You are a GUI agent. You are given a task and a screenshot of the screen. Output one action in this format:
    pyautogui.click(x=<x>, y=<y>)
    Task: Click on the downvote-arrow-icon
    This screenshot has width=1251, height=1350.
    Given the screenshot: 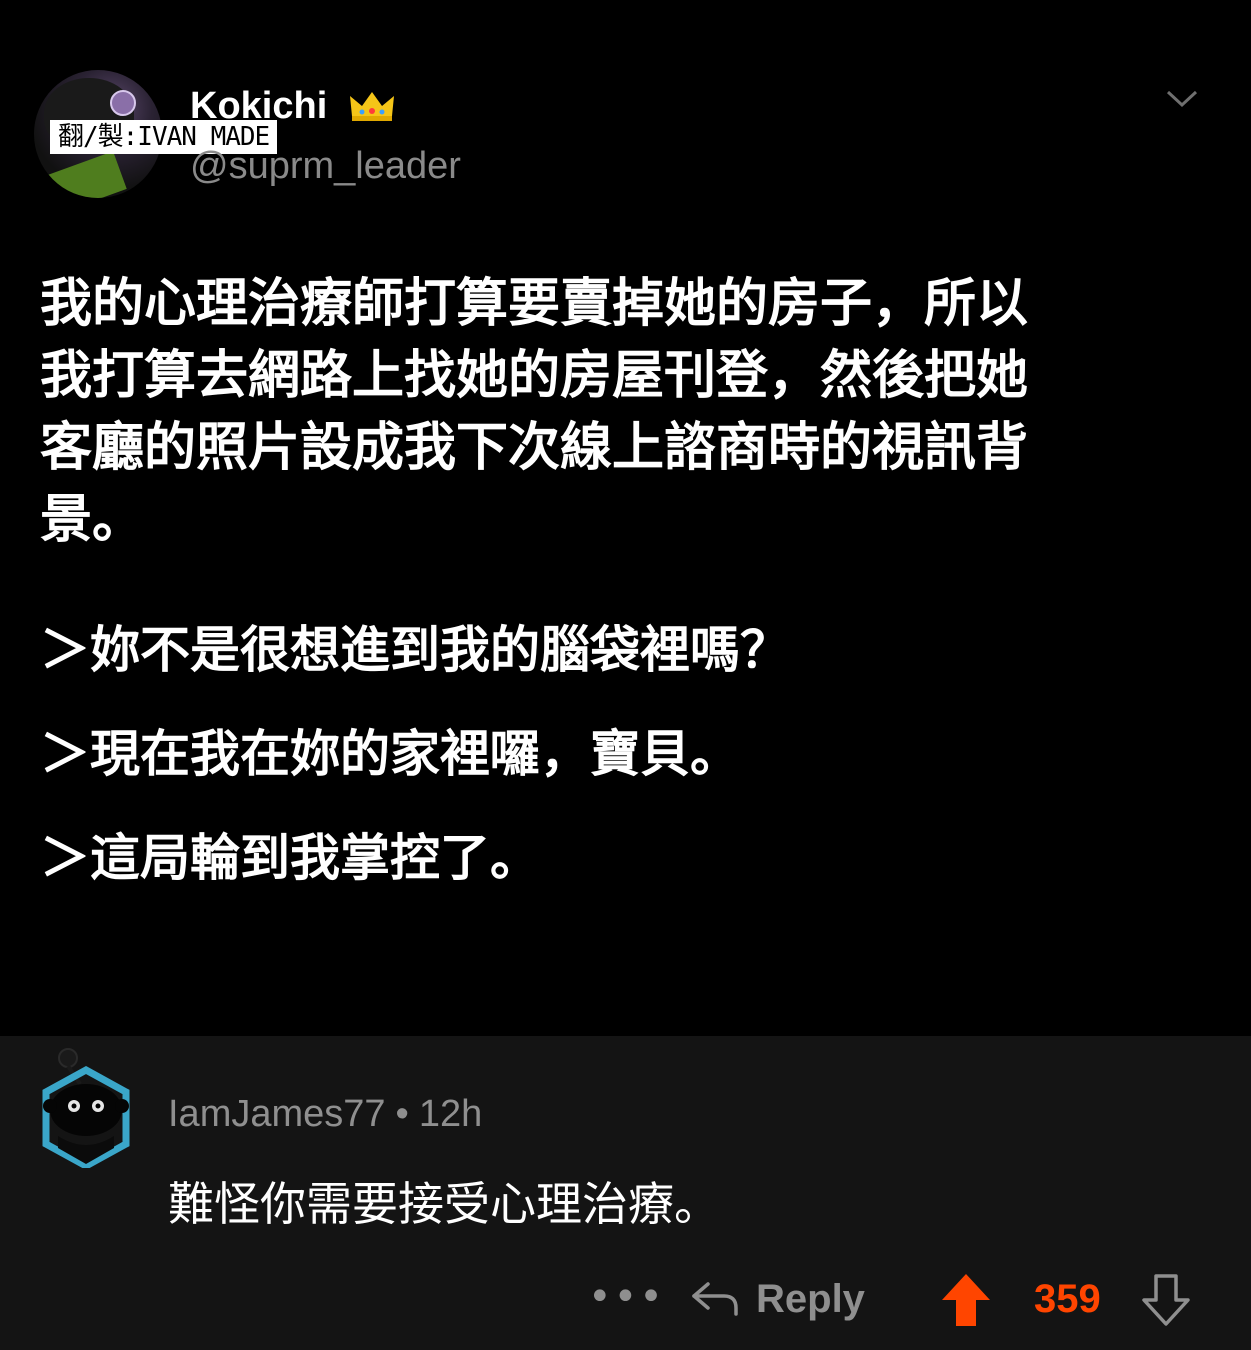 What is the action you would take?
    pyautogui.click(x=1166, y=1300)
    